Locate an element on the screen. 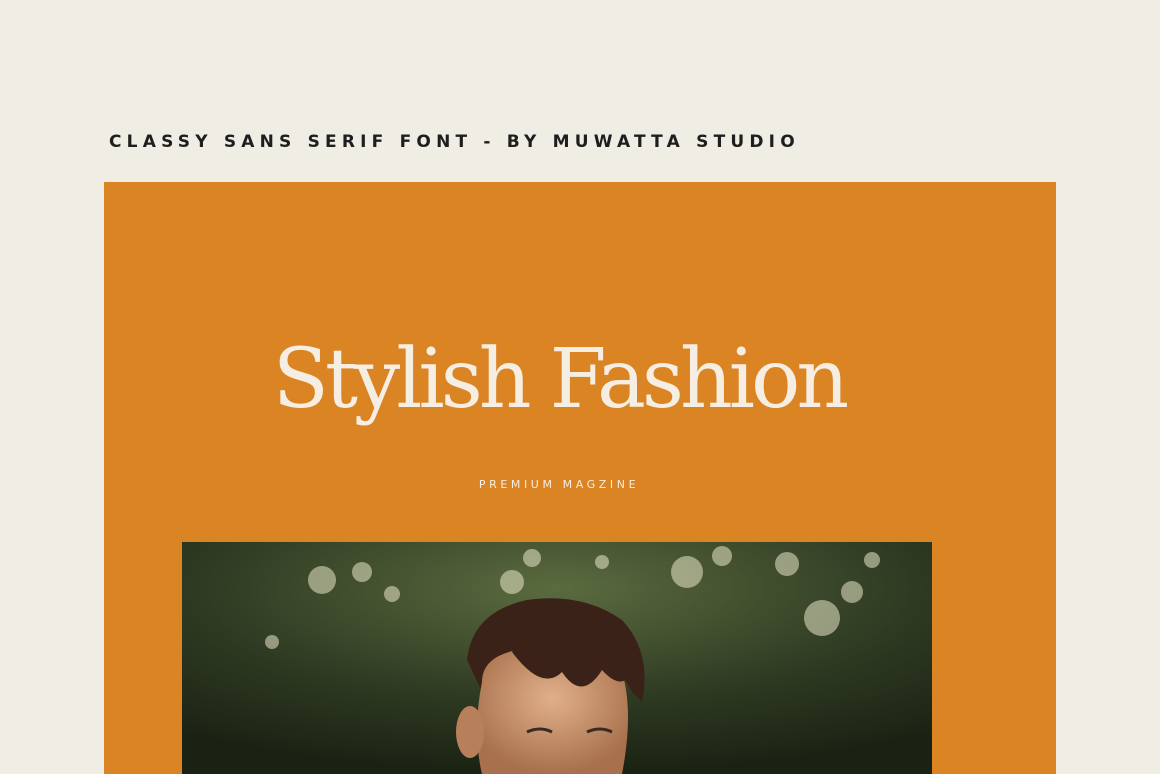 Image resolution: width=1160 pixels, height=774 pixels. poster-headline: Stylish Fashion is located at coordinates (560, 379).